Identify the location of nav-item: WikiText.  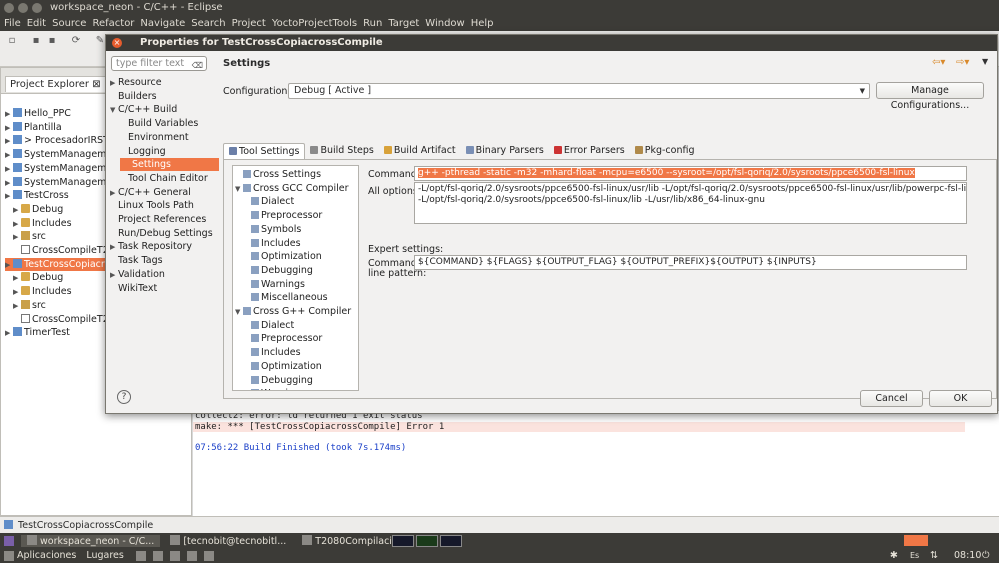
(133, 288).